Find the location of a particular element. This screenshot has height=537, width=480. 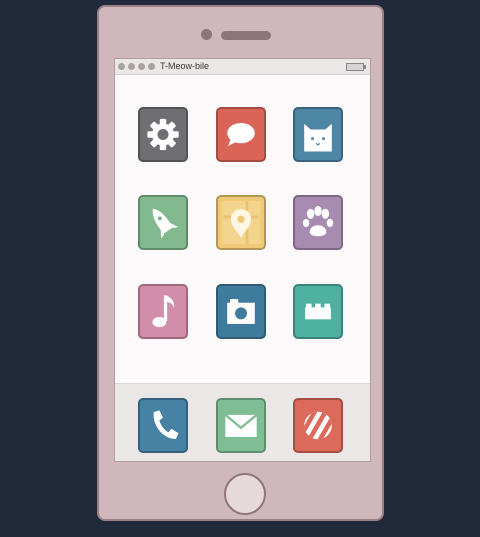

app-mail is located at coordinates (241, 425).